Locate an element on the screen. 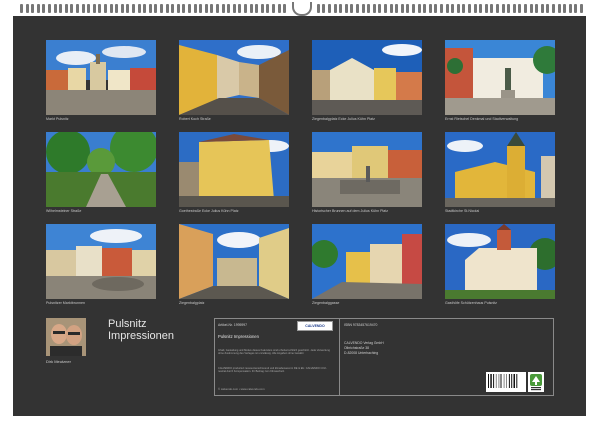 This screenshot has width=600, height=432. photo-caption: Goethestraße Ecke Julius Kühn Platz is located at coordinates (209, 211).